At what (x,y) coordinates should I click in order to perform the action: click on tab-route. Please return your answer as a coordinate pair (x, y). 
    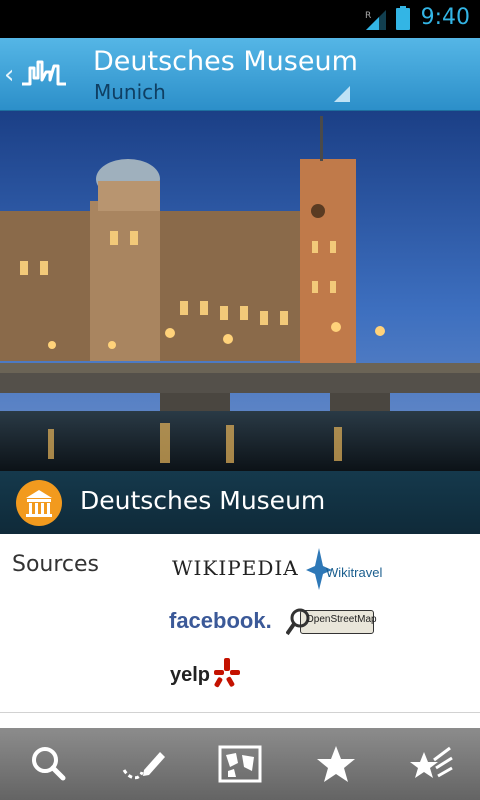
    Looking at the image, I should click on (144, 764).